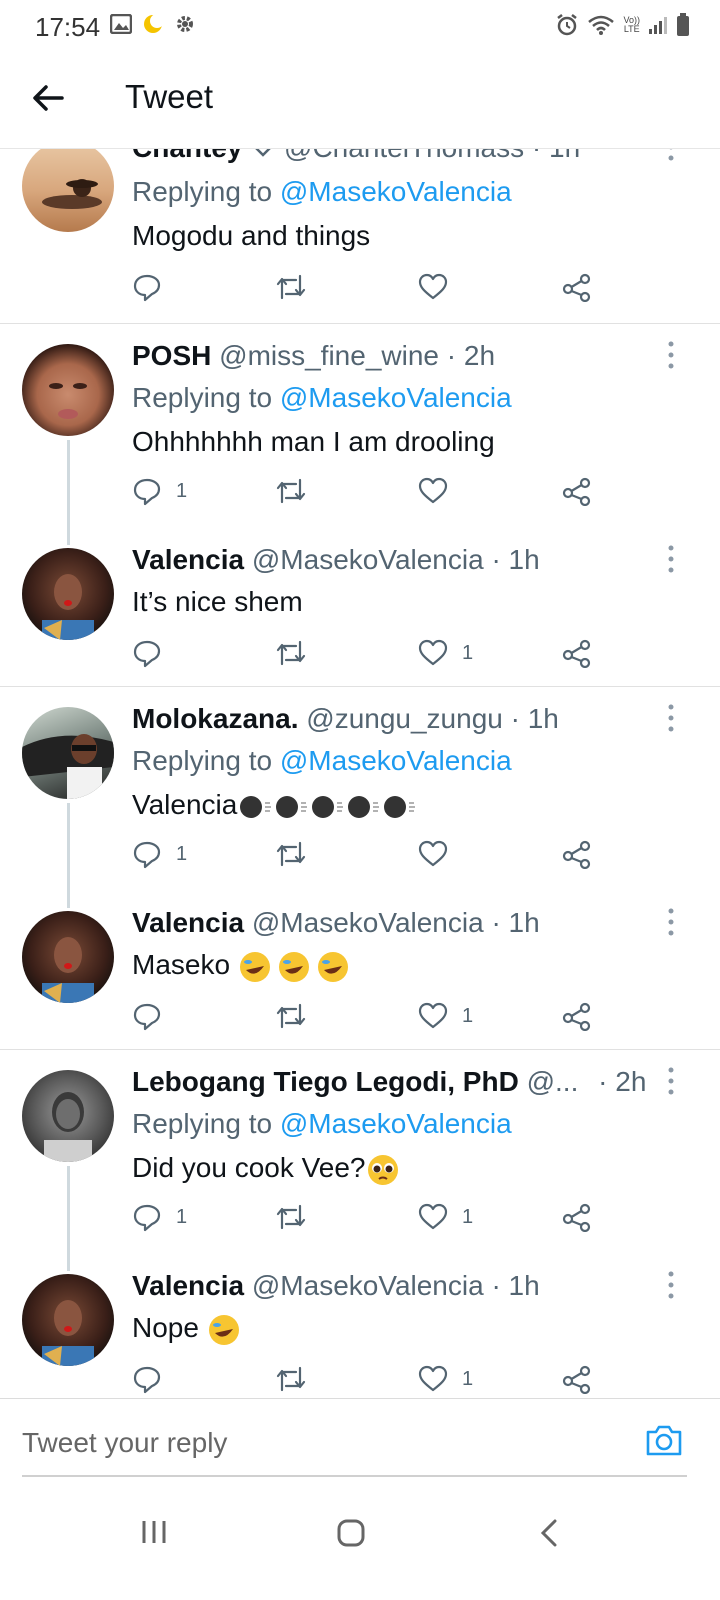  What do you see at coordinates (360, 971) in the screenshot?
I see `tweet-item: Valencia @MasekoValencia · 1h Maseko 1` at bounding box center [360, 971].